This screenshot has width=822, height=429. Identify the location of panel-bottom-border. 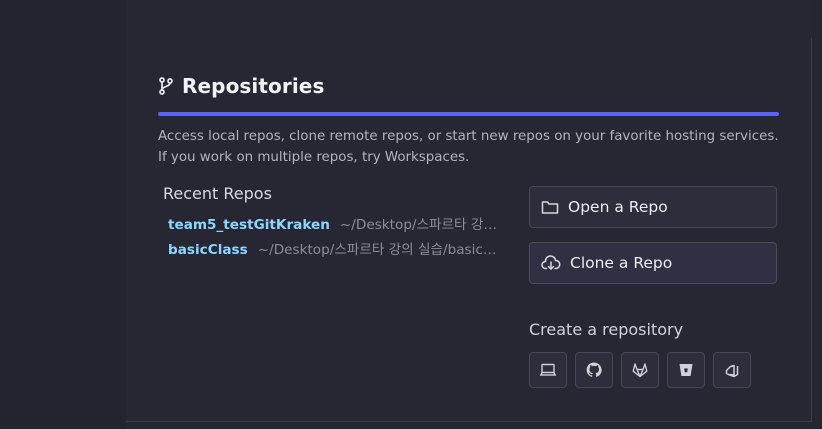
(469, 421).